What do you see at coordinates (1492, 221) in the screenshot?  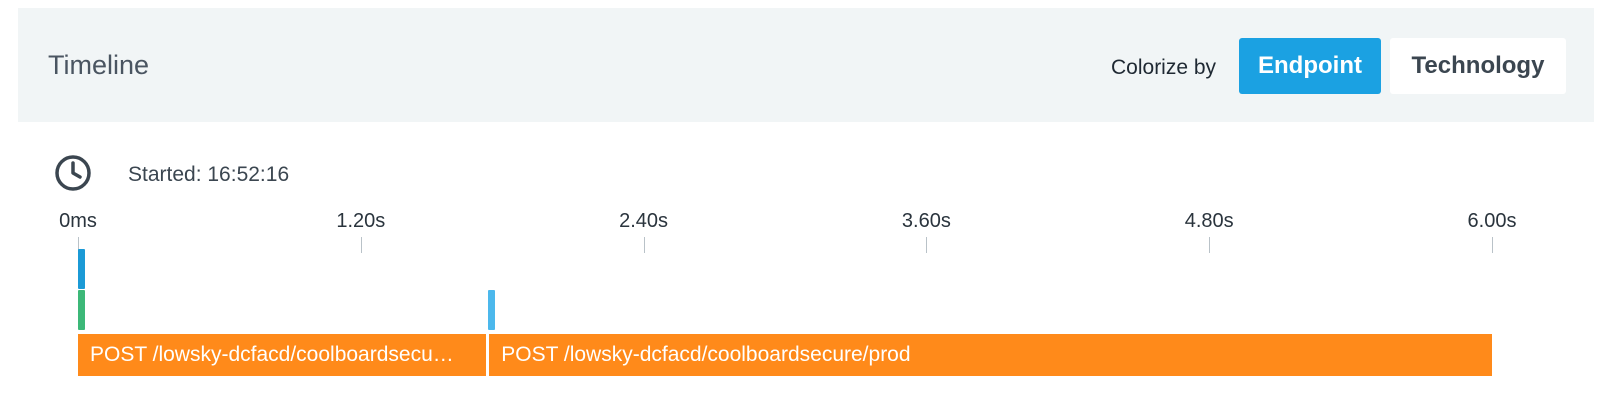 I see `axis-tick-label: 6.00s` at bounding box center [1492, 221].